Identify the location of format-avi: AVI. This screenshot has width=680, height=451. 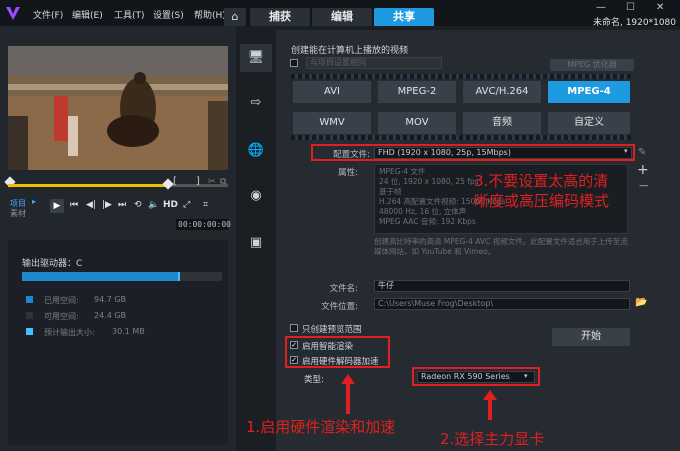
(332, 92).